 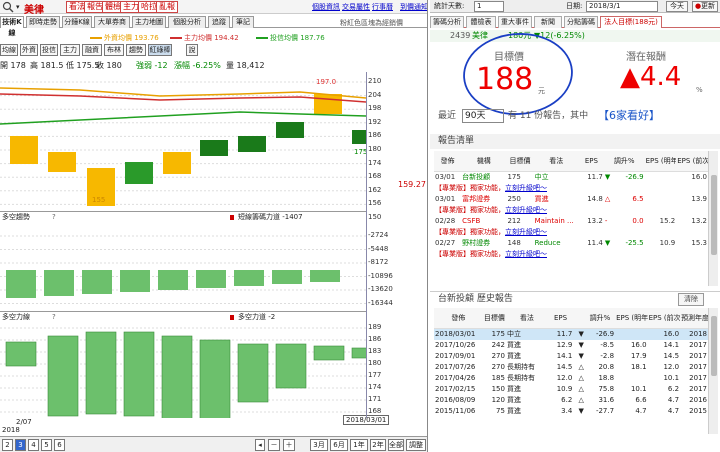 What do you see at coordinates (187, 22) in the screenshot?
I see `tab-5: 個股分析` at bounding box center [187, 22].